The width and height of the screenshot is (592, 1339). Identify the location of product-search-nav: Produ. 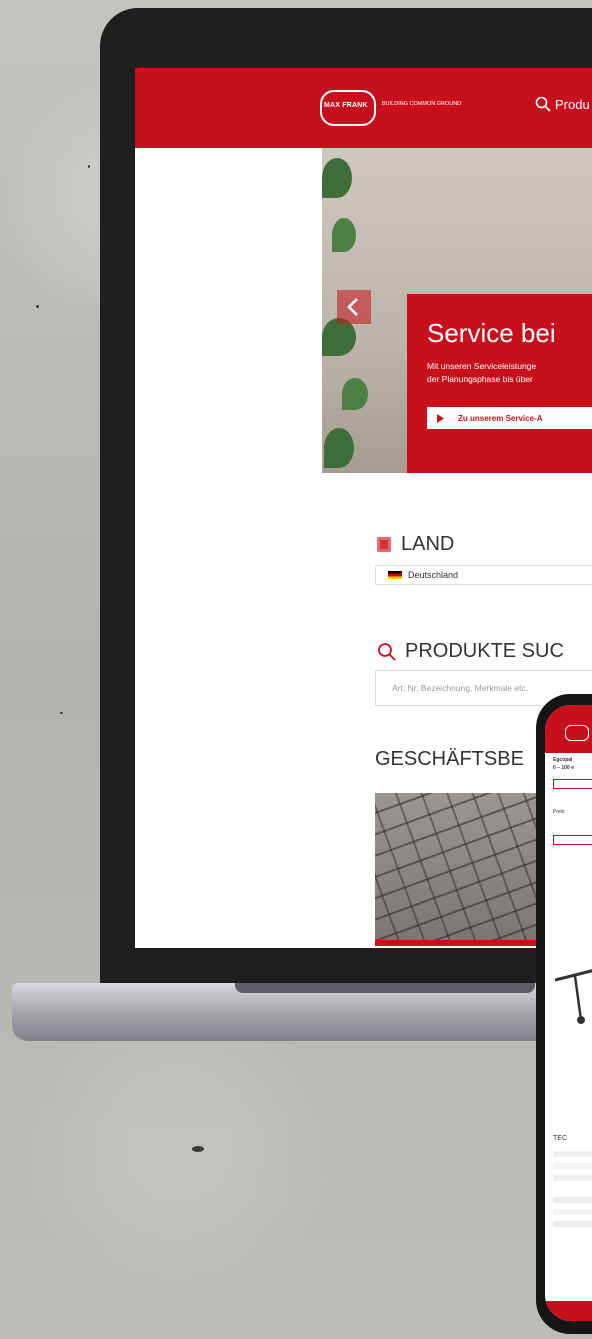
(562, 104).